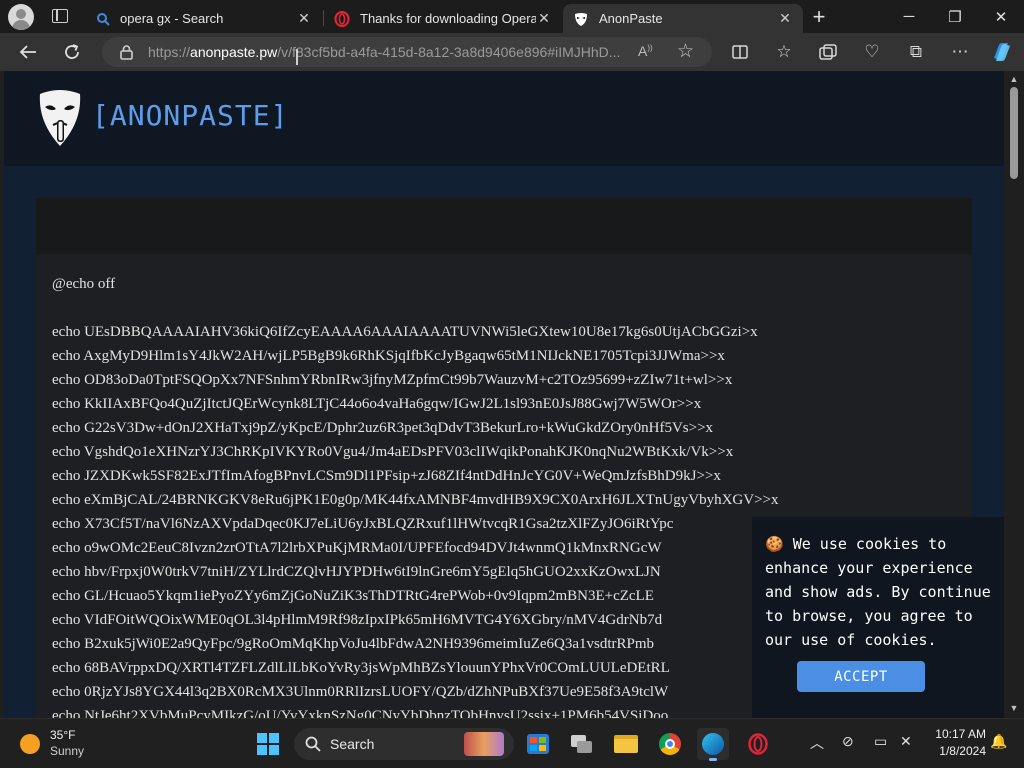  Describe the element at coordinates (504, 118) in the screenshot. I see `site-header: [ANONPASTE]` at that location.